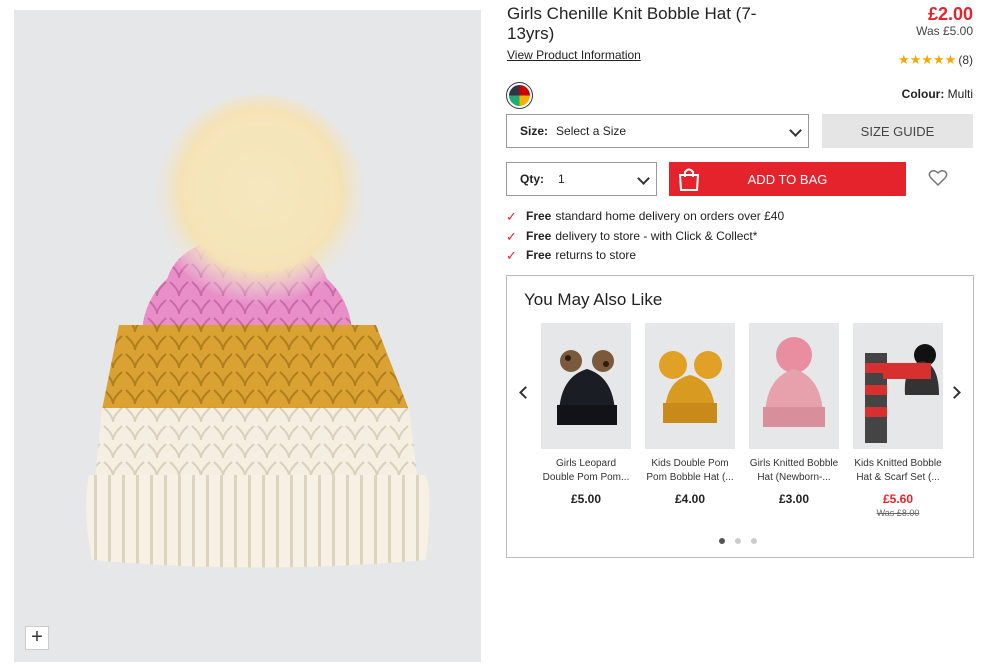 The width and height of the screenshot is (1000, 667). Describe the element at coordinates (897, 131) in the screenshot. I see `size-guide-button: SIZE GUIDE` at that location.